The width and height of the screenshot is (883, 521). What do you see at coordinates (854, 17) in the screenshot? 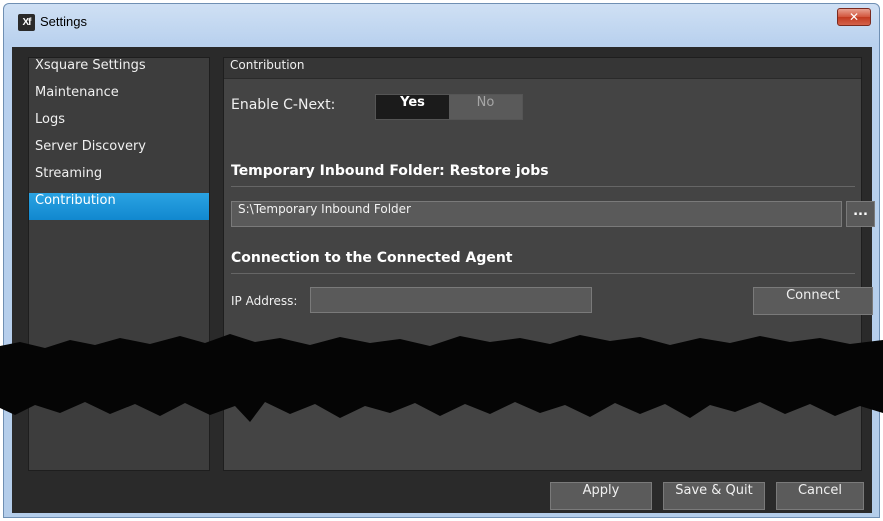
I see `close-button: ✕` at bounding box center [854, 17].